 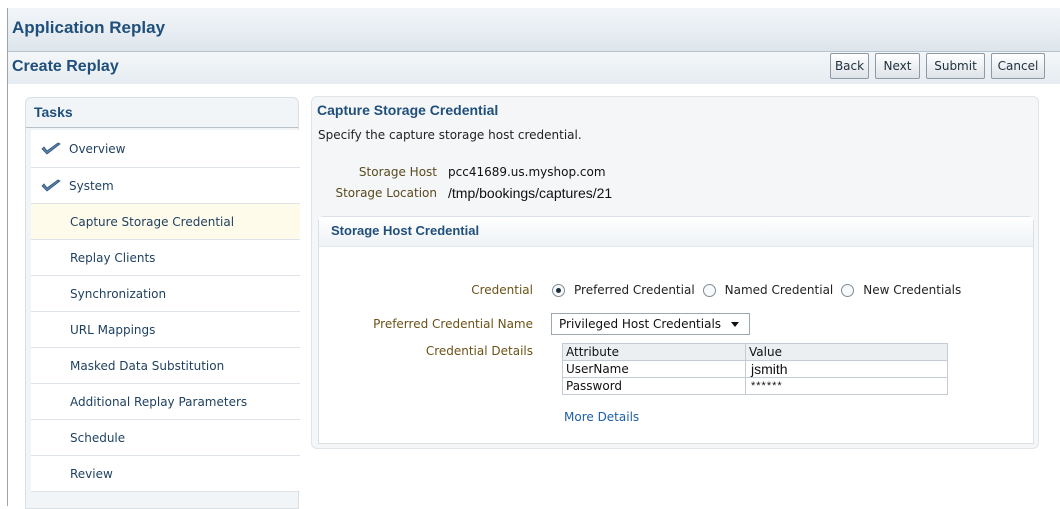 What do you see at coordinates (408, 110) in the screenshot?
I see `section-title: Capture Storage Credential` at bounding box center [408, 110].